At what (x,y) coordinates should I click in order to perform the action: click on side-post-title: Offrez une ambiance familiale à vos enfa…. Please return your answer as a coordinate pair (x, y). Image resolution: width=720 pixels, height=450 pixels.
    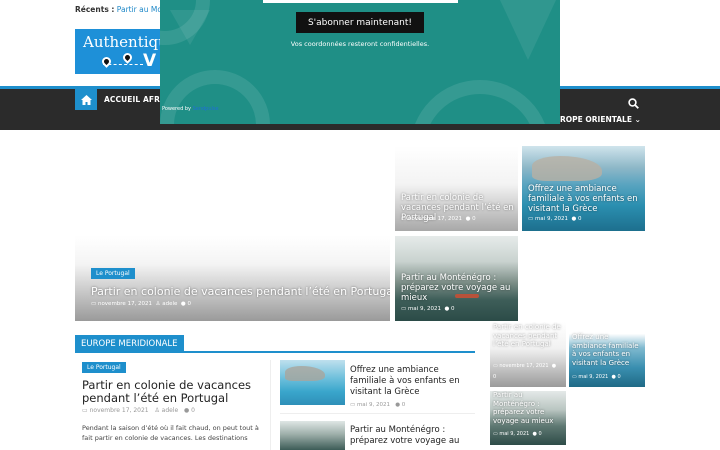
    Looking at the image, I should click on (410, 381).